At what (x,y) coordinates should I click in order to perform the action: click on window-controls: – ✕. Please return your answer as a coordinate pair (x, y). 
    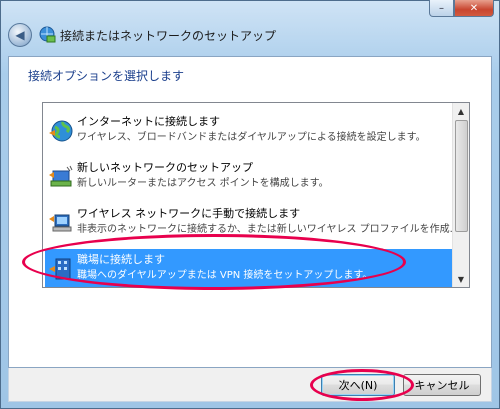
    Looking at the image, I should click on (461, 8).